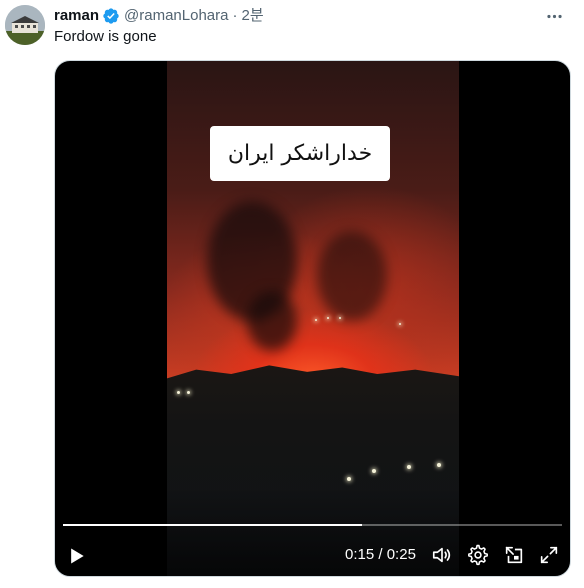  What do you see at coordinates (360, 554) in the screenshot?
I see `current-time: 0:15` at bounding box center [360, 554].